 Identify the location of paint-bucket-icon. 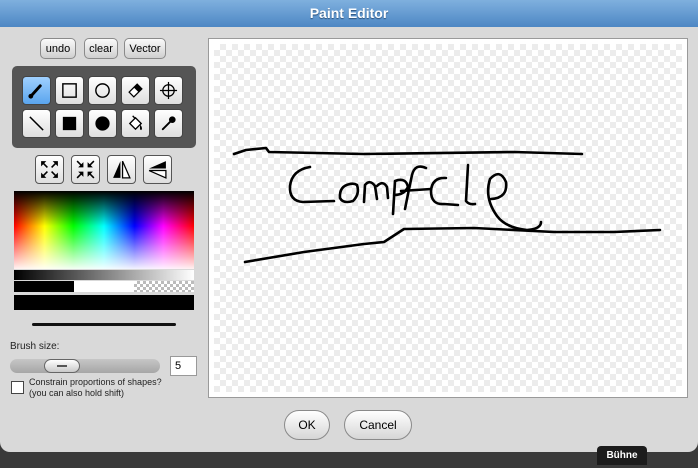
(135, 123).